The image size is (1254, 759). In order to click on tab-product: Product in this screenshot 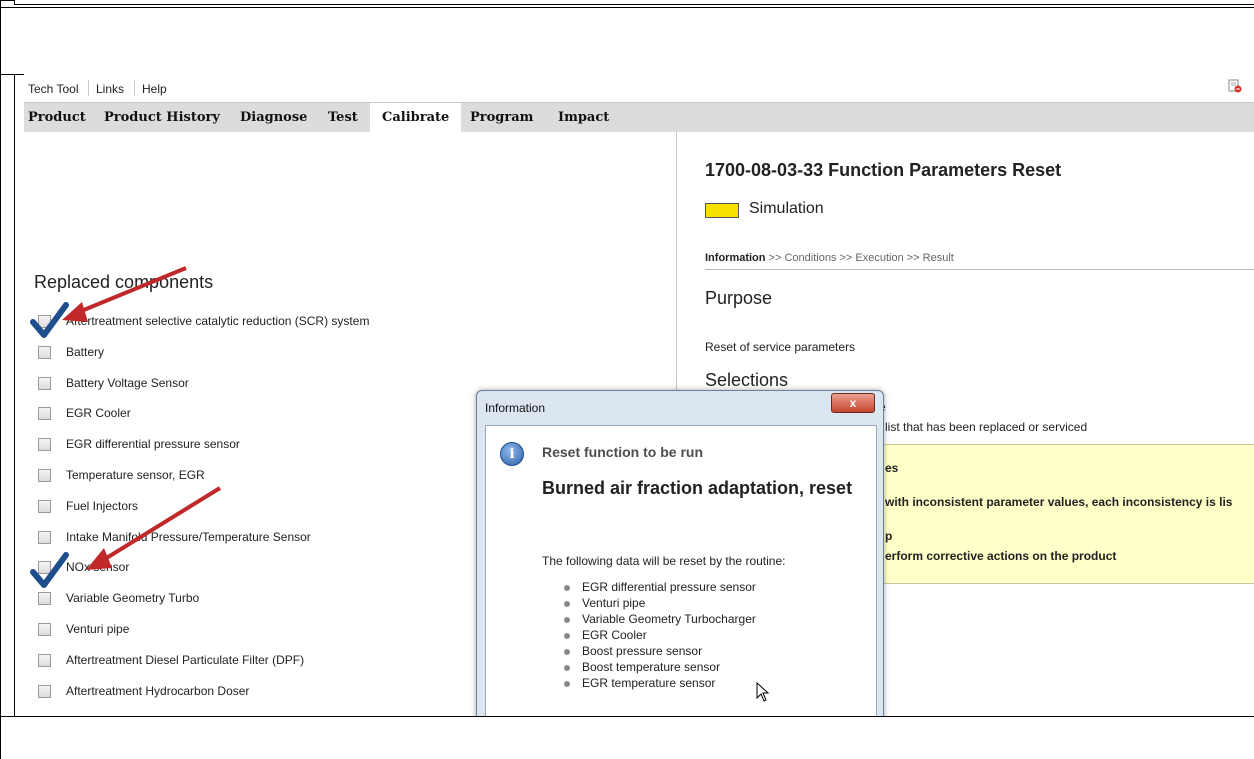, I will do `click(57, 118)`.